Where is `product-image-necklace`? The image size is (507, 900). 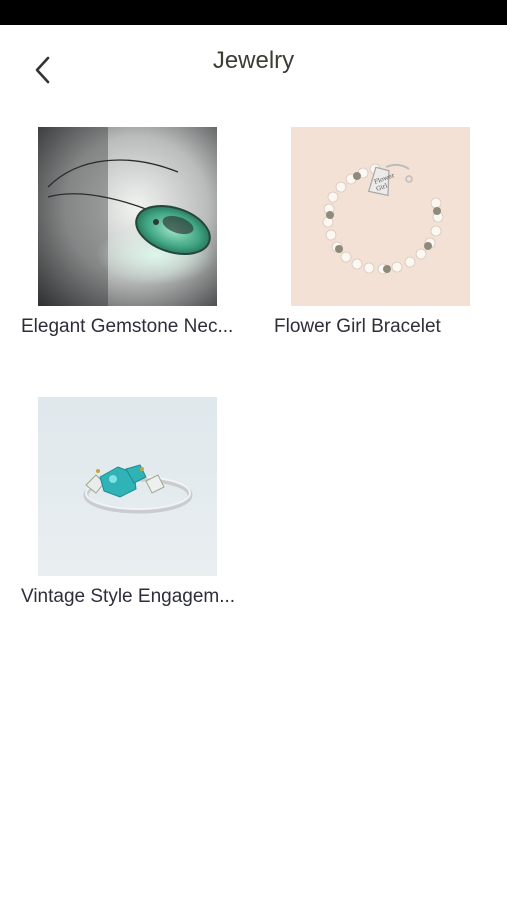
product-image-necklace is located at coordinates (127, 216).